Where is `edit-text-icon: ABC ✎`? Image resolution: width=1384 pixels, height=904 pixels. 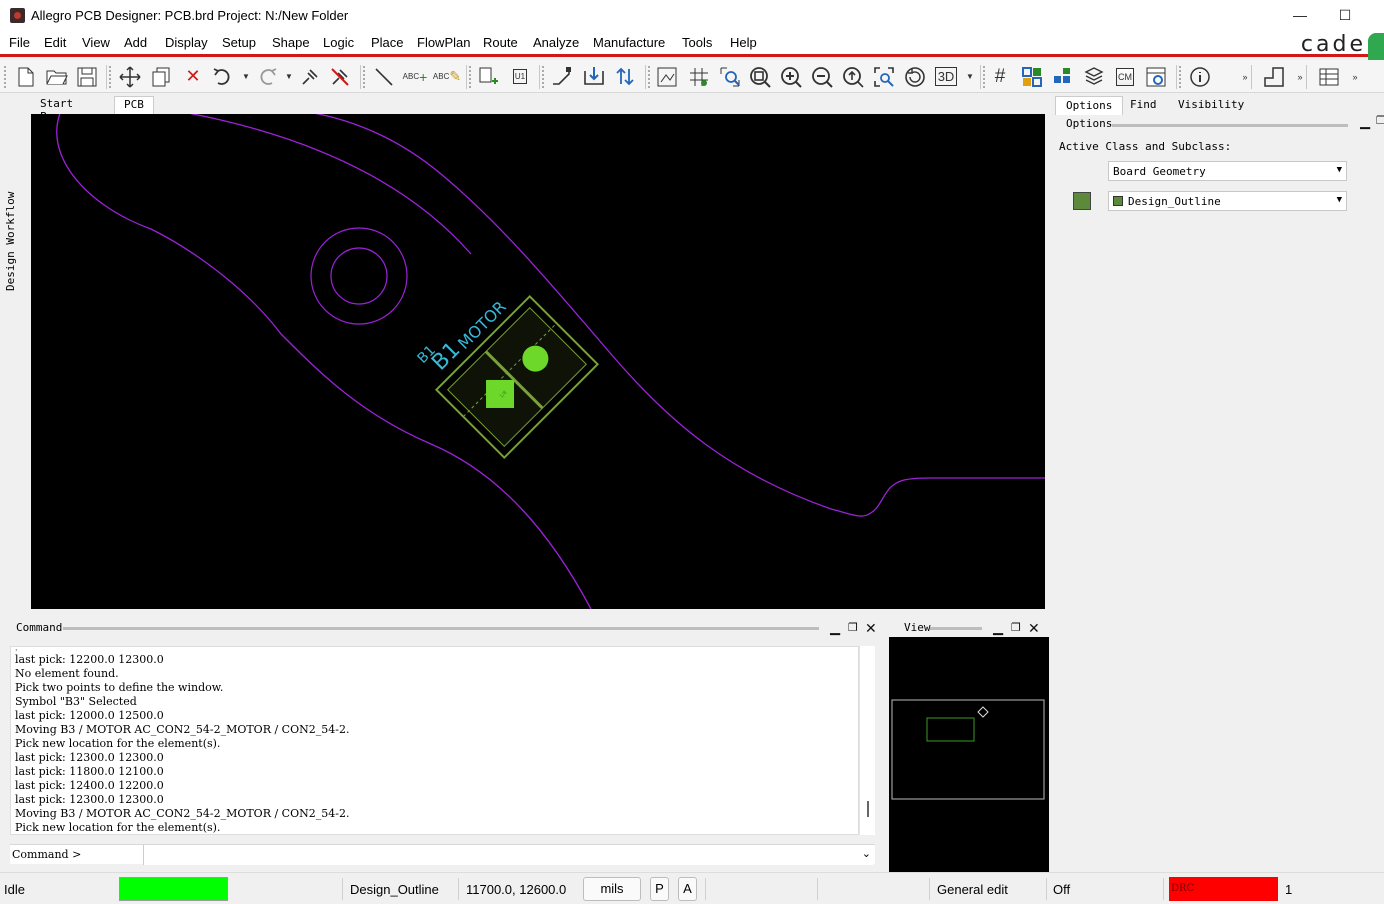 edit-text-icon: ABC ✎ is located at coordinates (447, 76).